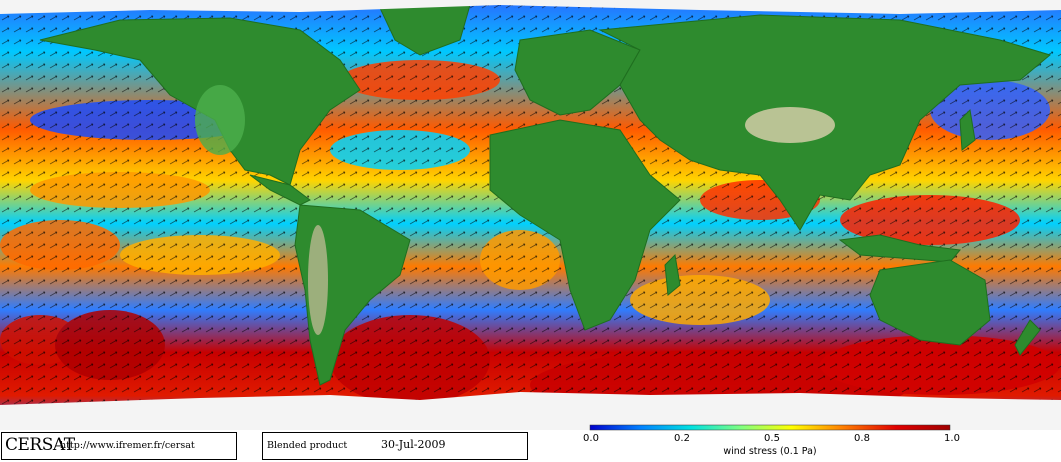 This screenshot has width=1061, height=462. What do you see at coordinates (307, 445) in the screenshot?
I see `product-label: Blended product` at bounding box center [307, 445].